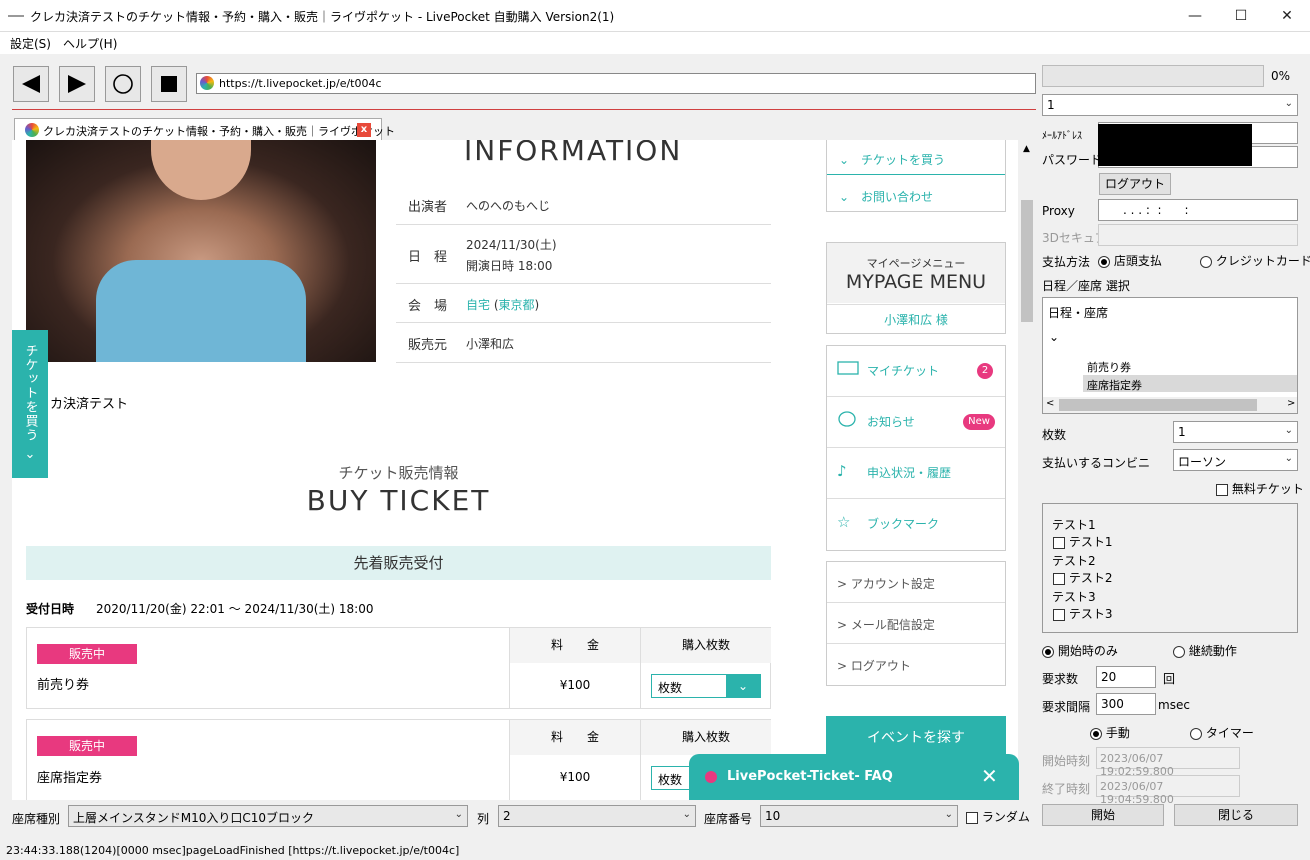  I want to click on seat-no-value: 10, so click(773, 816).